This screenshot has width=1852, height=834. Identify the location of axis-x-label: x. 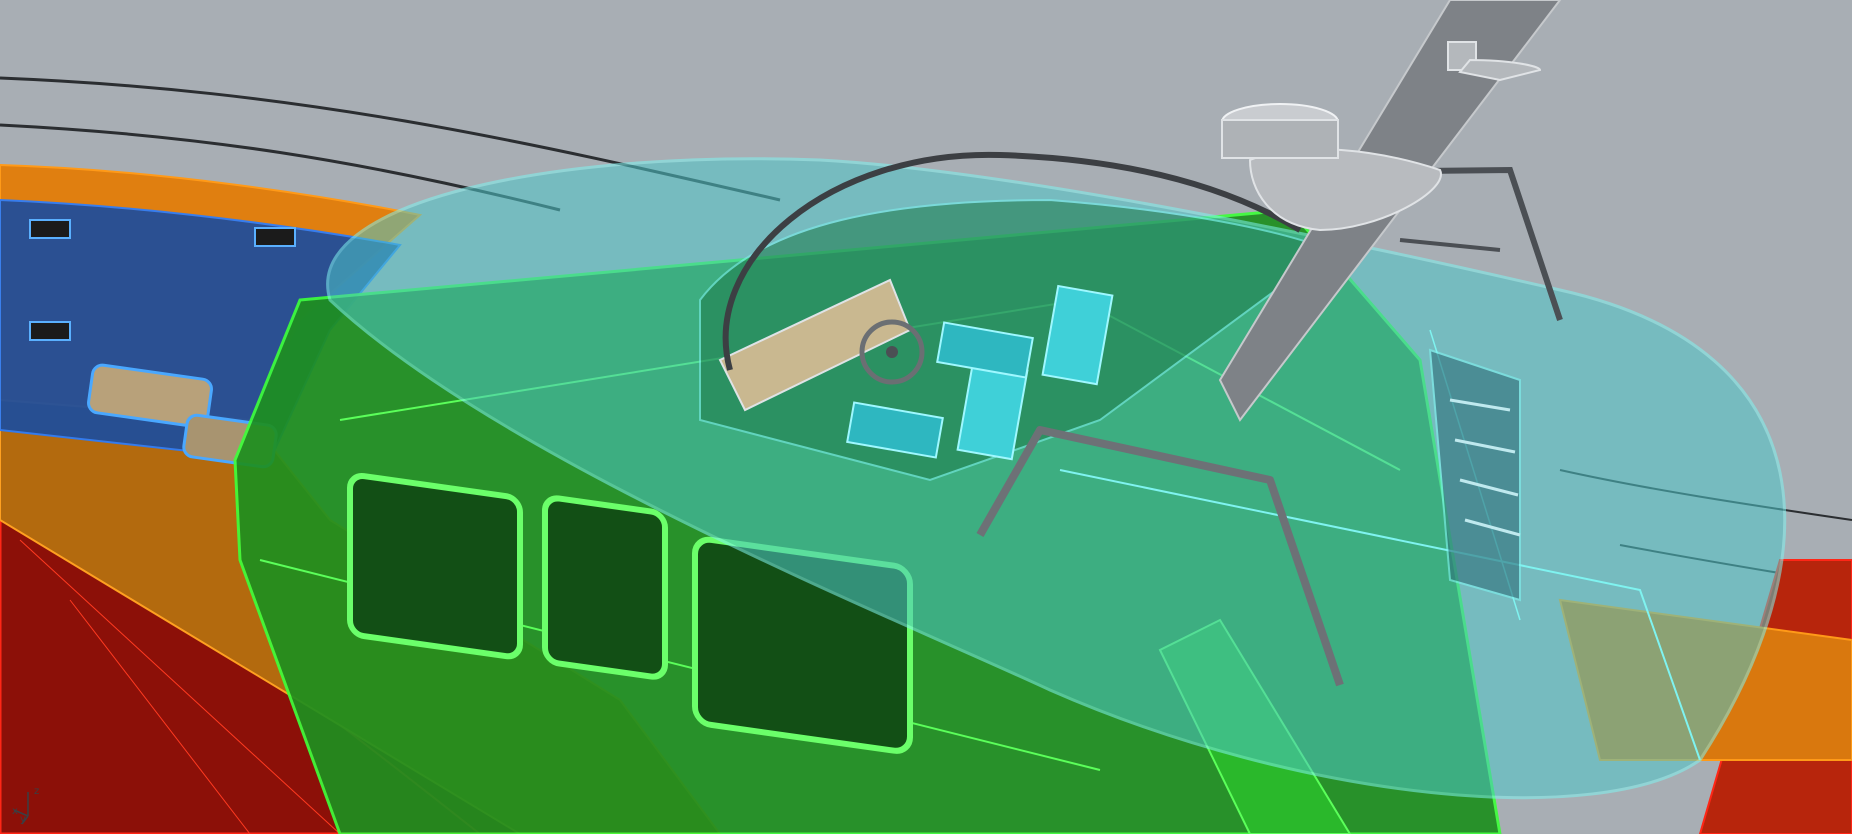
(15, 811).